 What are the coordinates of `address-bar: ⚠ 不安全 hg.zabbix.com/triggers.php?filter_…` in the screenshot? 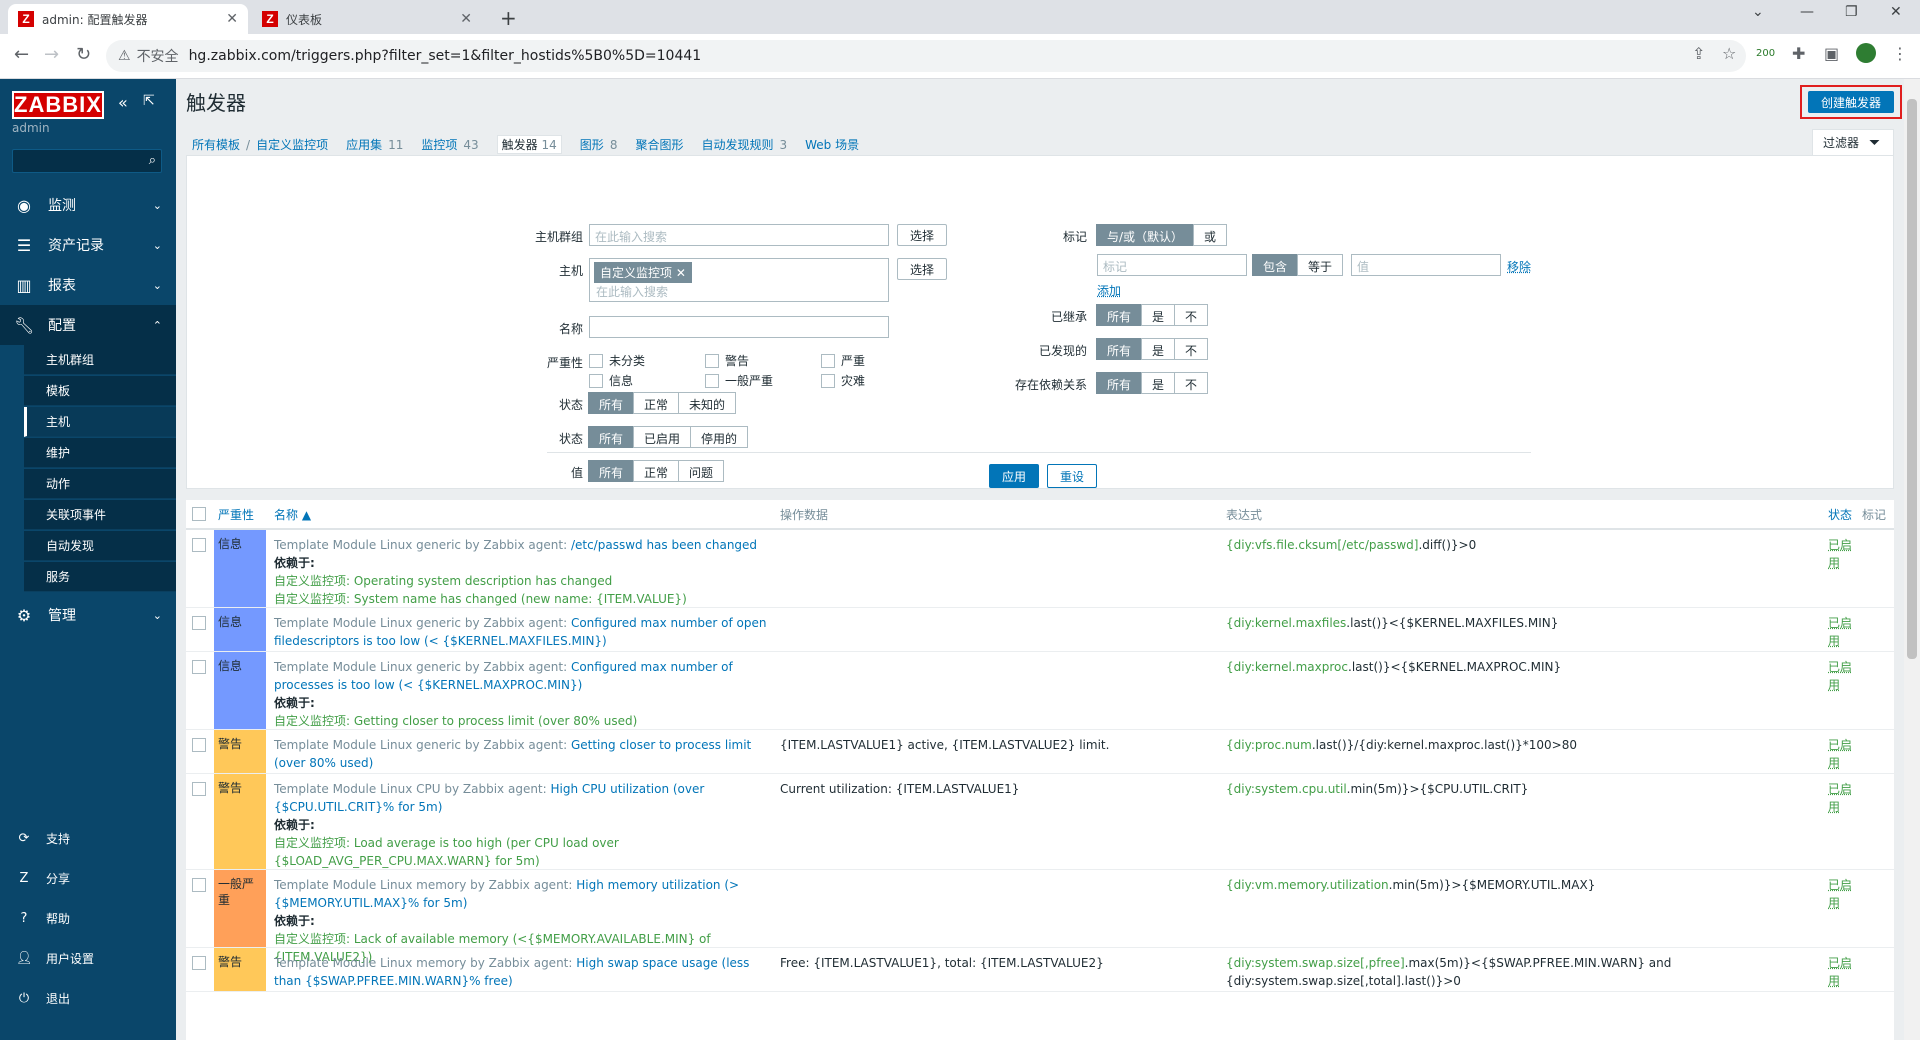 It's located at (926, 56).